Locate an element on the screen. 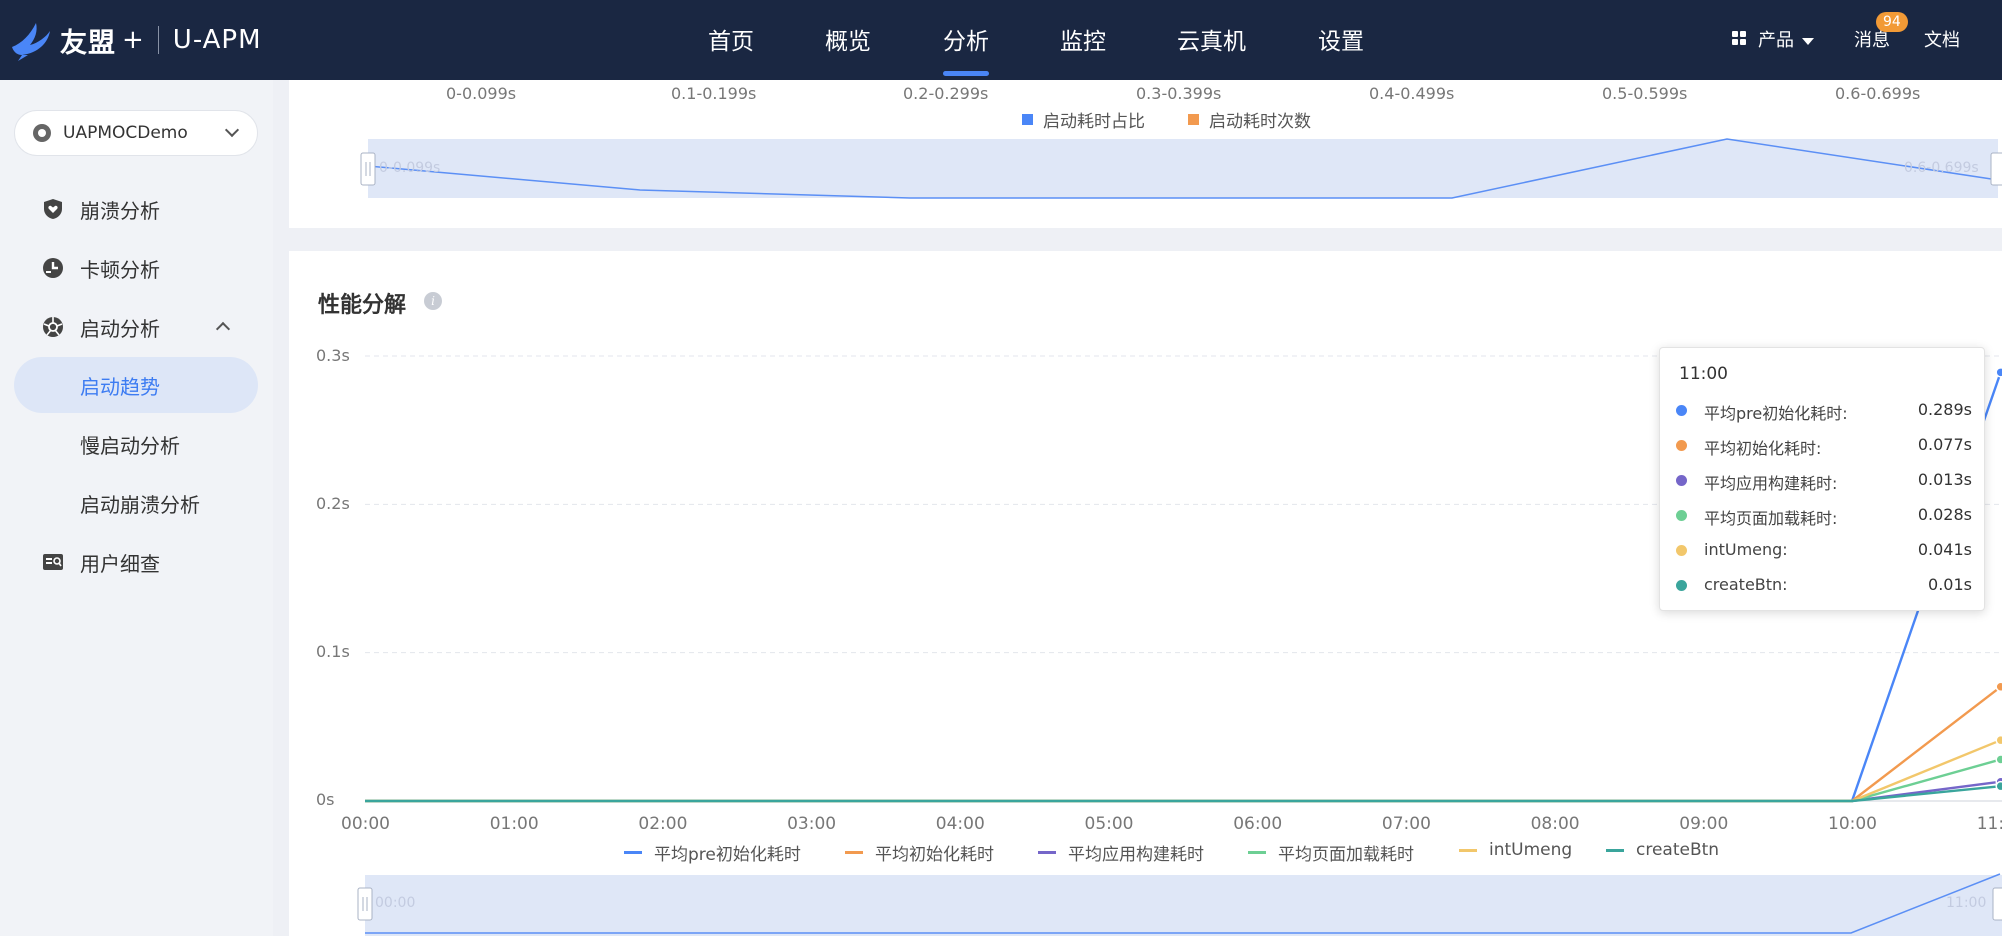  legend-label: 平均pre初始化耗时 is located at coordinates (727, 855).